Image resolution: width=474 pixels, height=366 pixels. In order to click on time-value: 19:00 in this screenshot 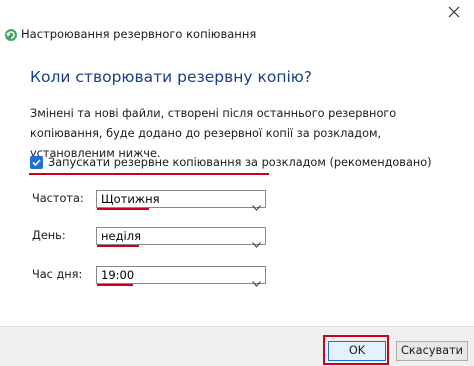, I will do `click(118, 275)`.